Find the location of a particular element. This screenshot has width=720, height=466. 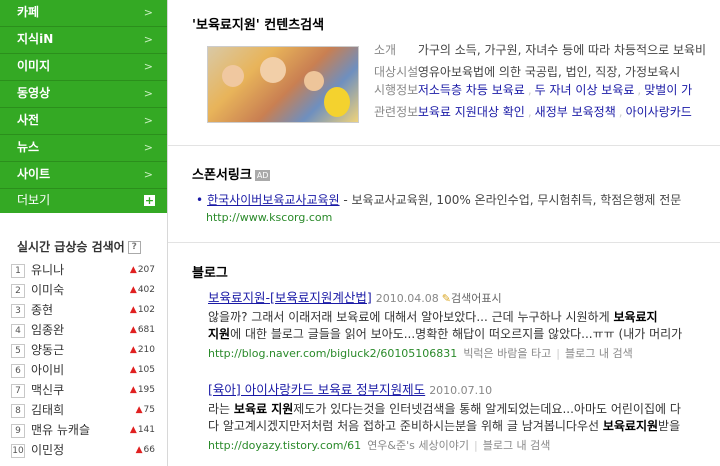

rank-change-value: 105 is located at coordinates (146, 370).